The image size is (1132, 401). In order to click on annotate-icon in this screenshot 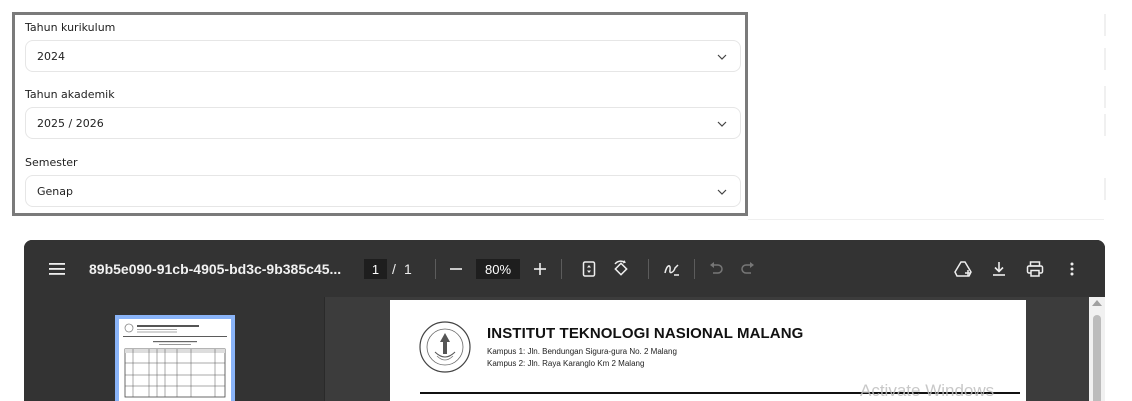, I will do `click(672, 269)`.